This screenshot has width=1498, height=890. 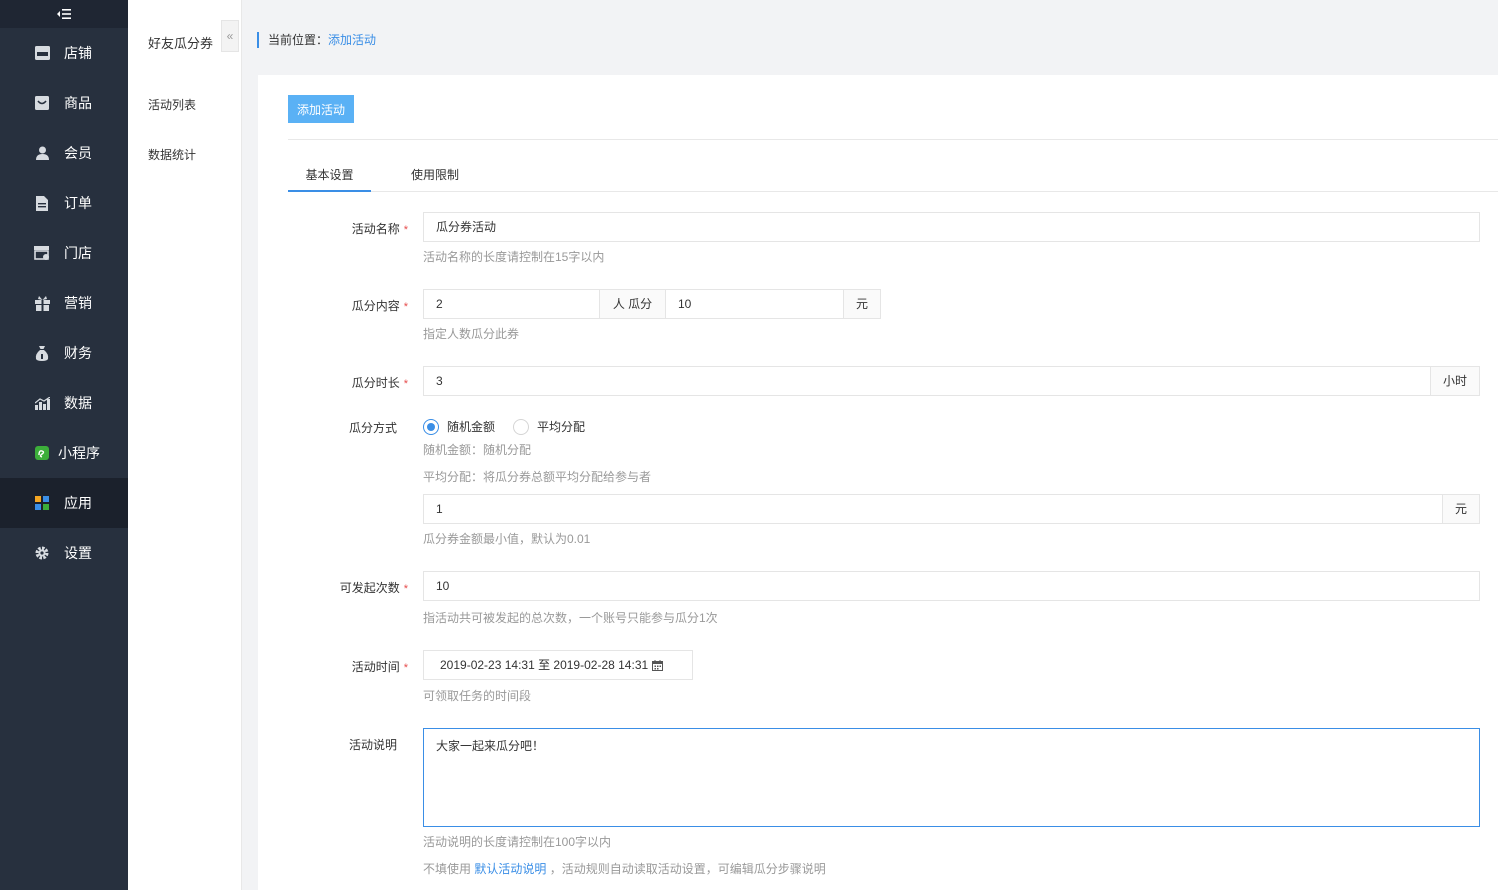 I want to click on activity-time-range-picker: 2019-02-23 14:31 至 2019-02-28 14:31, so click(x=558, y=665).